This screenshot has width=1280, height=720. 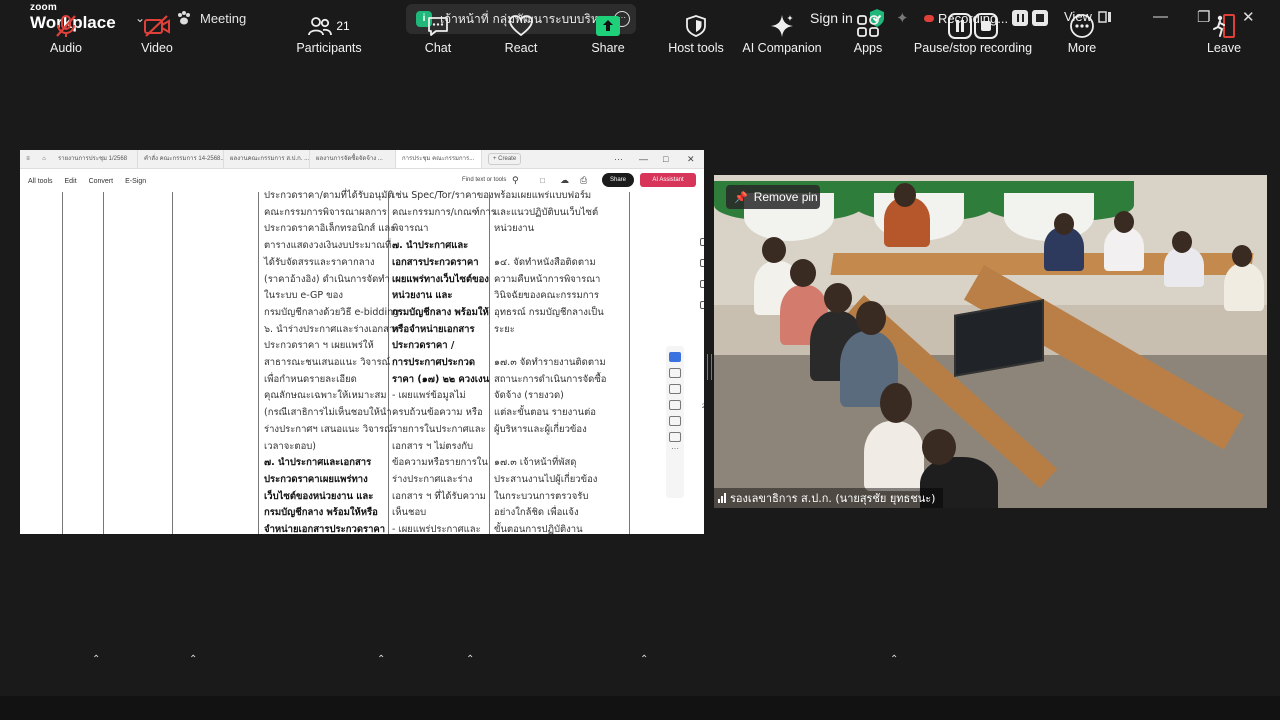 I want to click on print-icon: ⎙, so click(x=583, y=180).